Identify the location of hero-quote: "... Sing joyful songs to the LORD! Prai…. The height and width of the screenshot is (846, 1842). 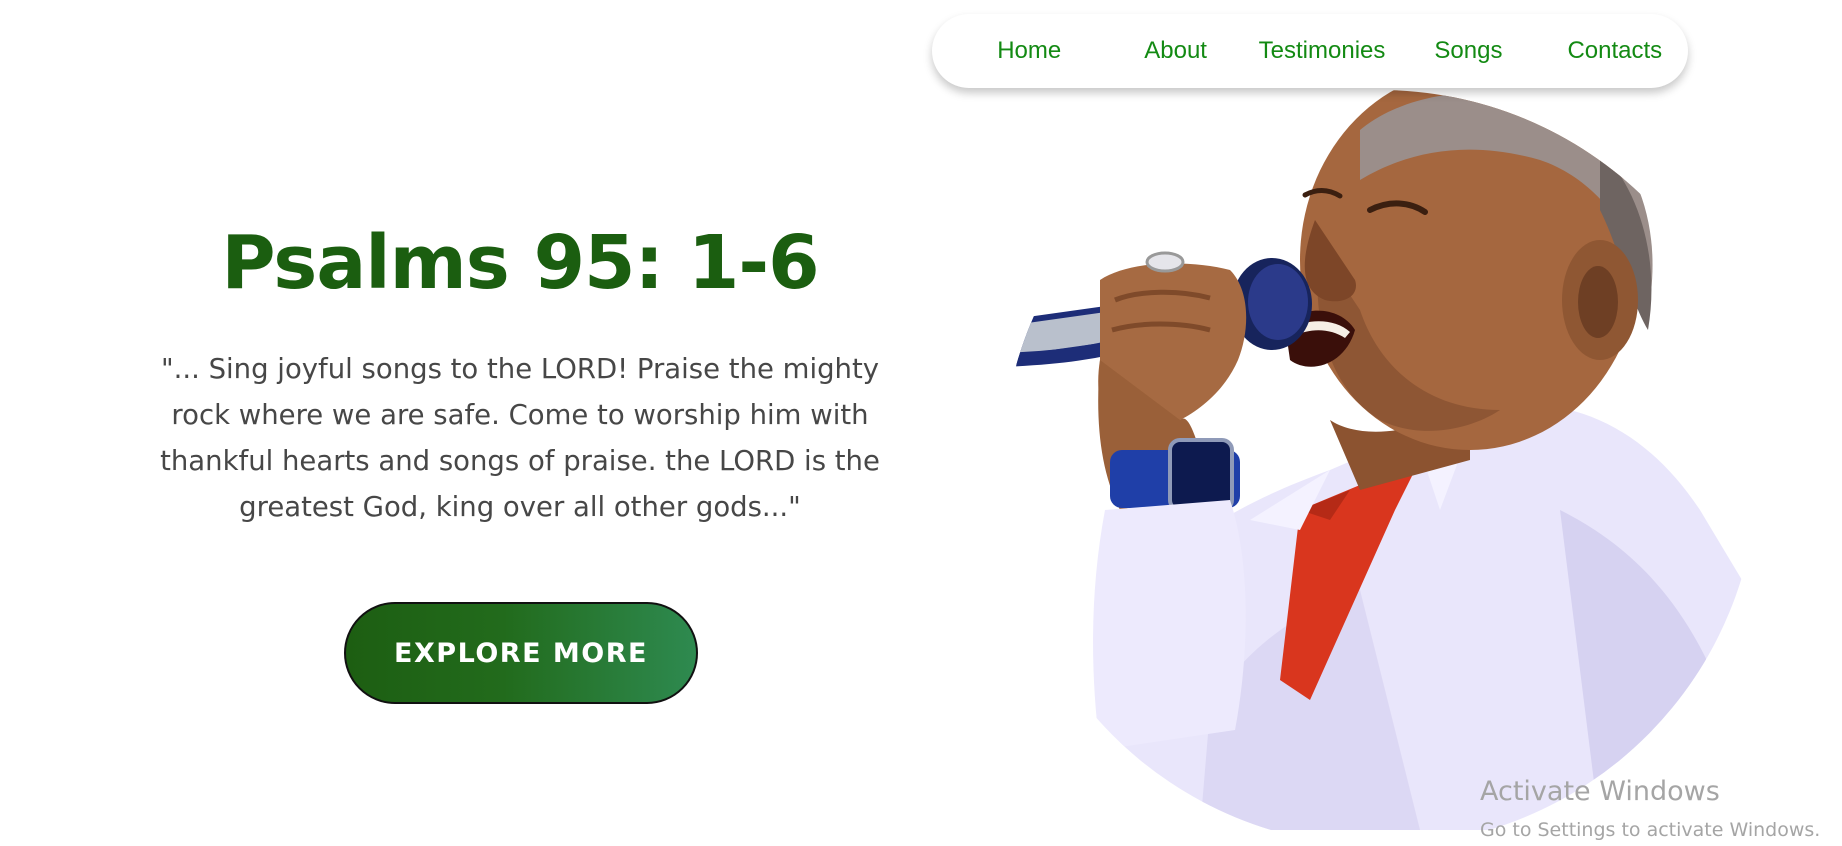
(520, 438).